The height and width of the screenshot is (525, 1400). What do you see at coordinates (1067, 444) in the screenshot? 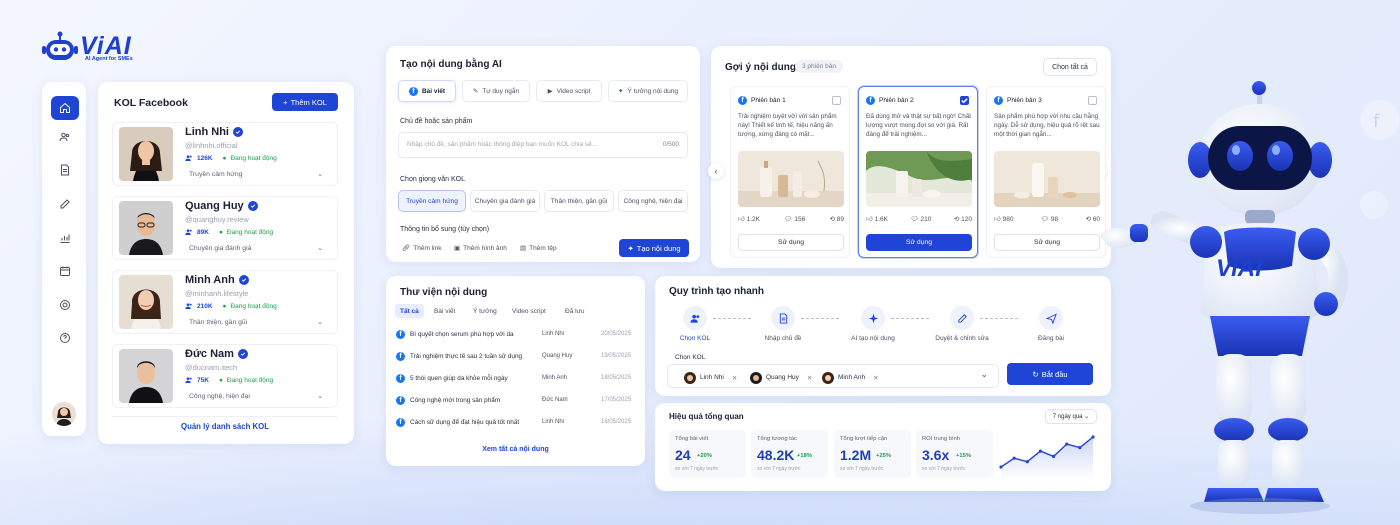
I see `sparkline-point` at bounding box center [1067, 444].